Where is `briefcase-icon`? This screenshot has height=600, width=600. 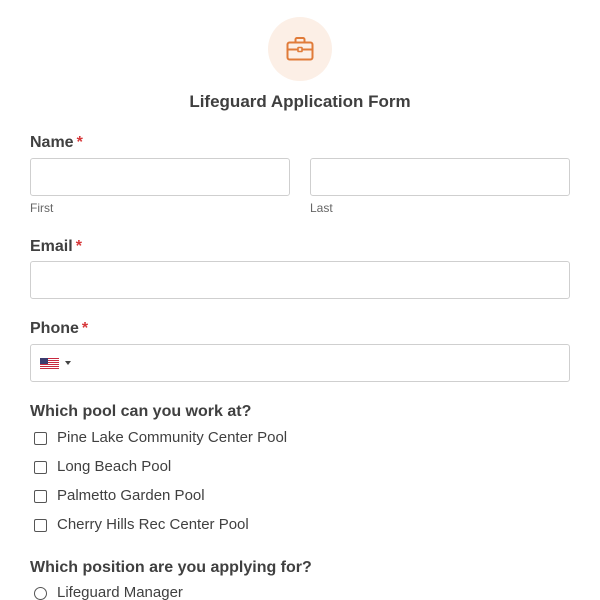
briefcase-icon is located at coordinates (300, 49).